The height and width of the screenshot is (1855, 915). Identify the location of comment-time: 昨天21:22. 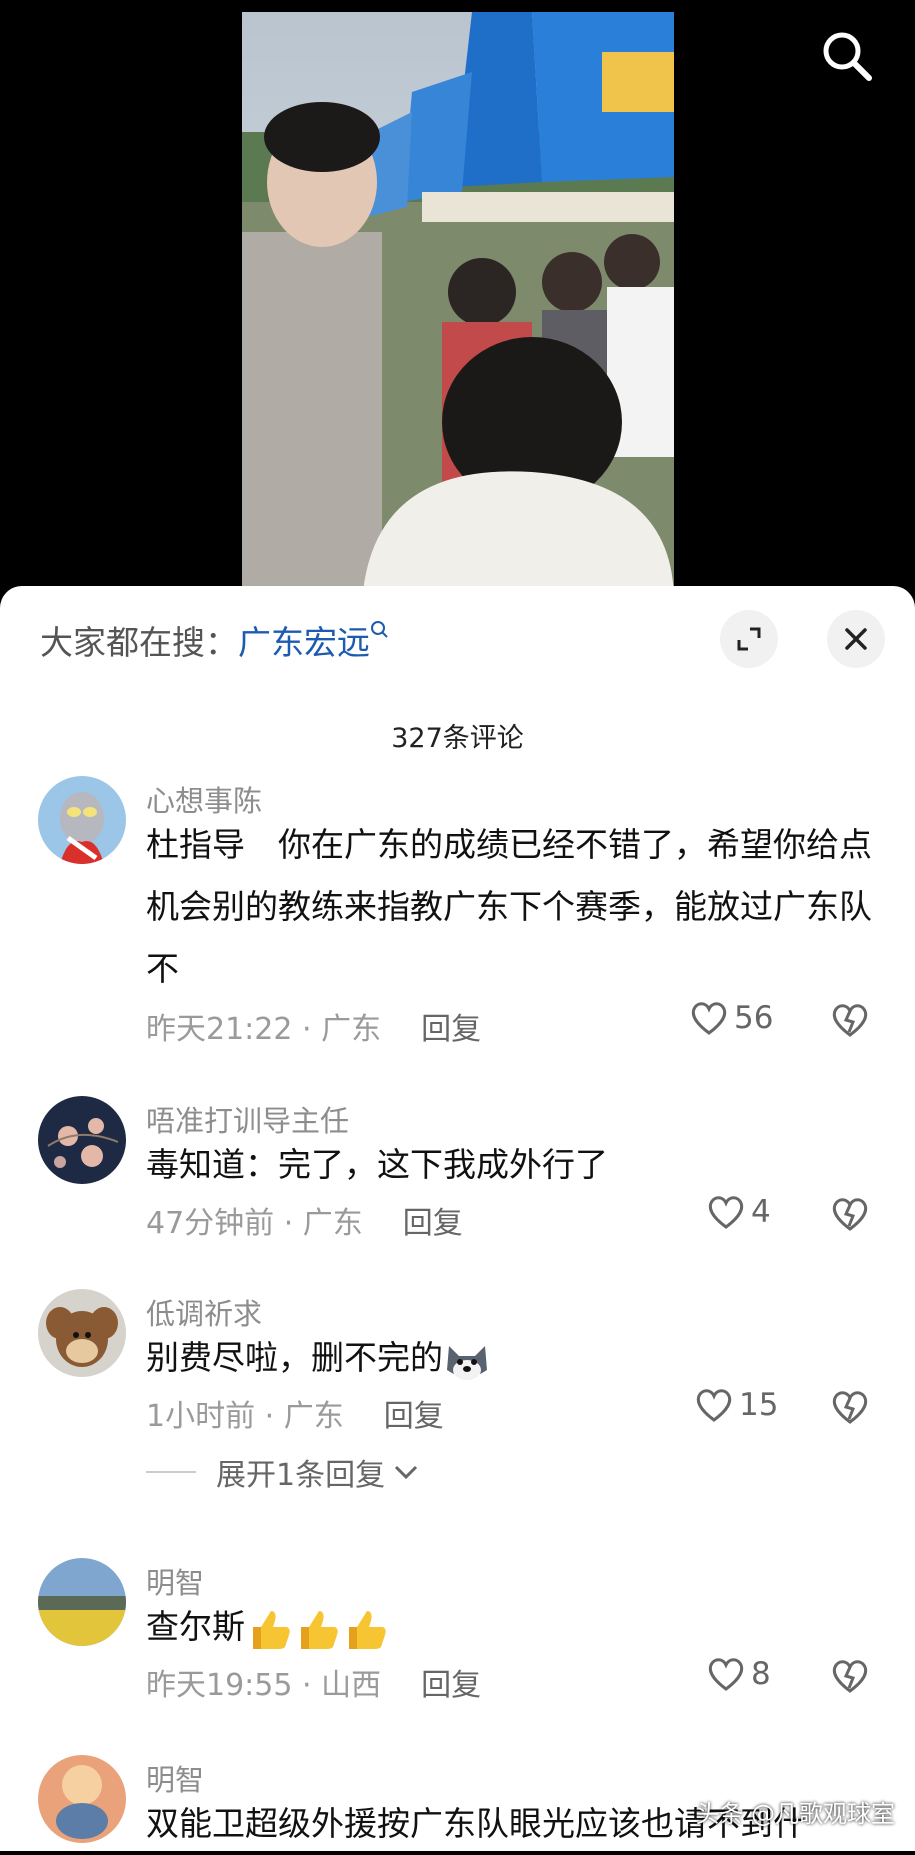
(219, 1029).